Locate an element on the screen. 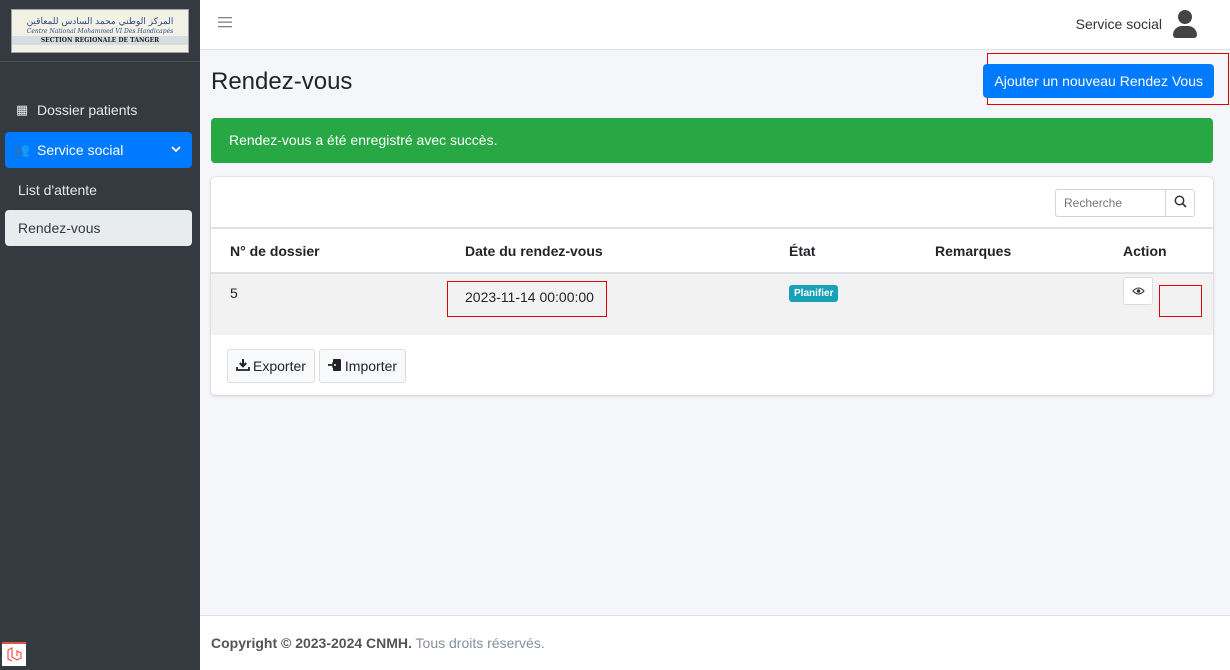 This screenshot has height=670, width=1230. sidebar-item-rendez-vous: Rendez-vous is located at coordinates (98, 228).